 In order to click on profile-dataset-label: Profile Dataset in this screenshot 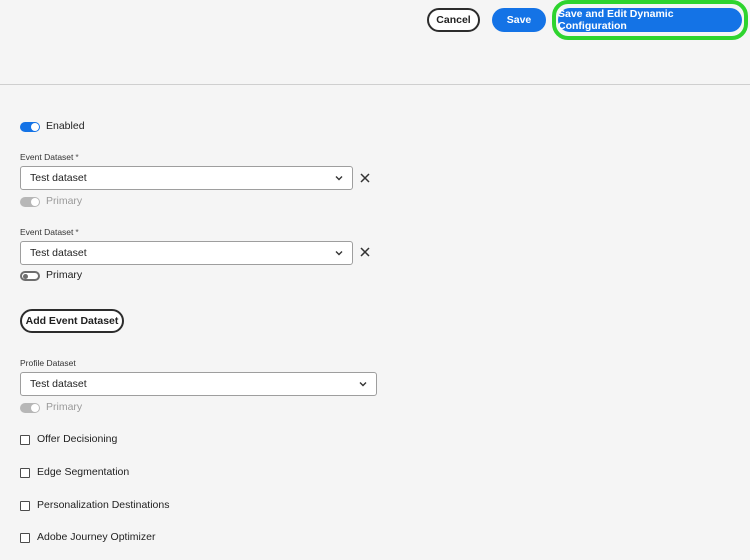, I will do `click(48, 363)`.